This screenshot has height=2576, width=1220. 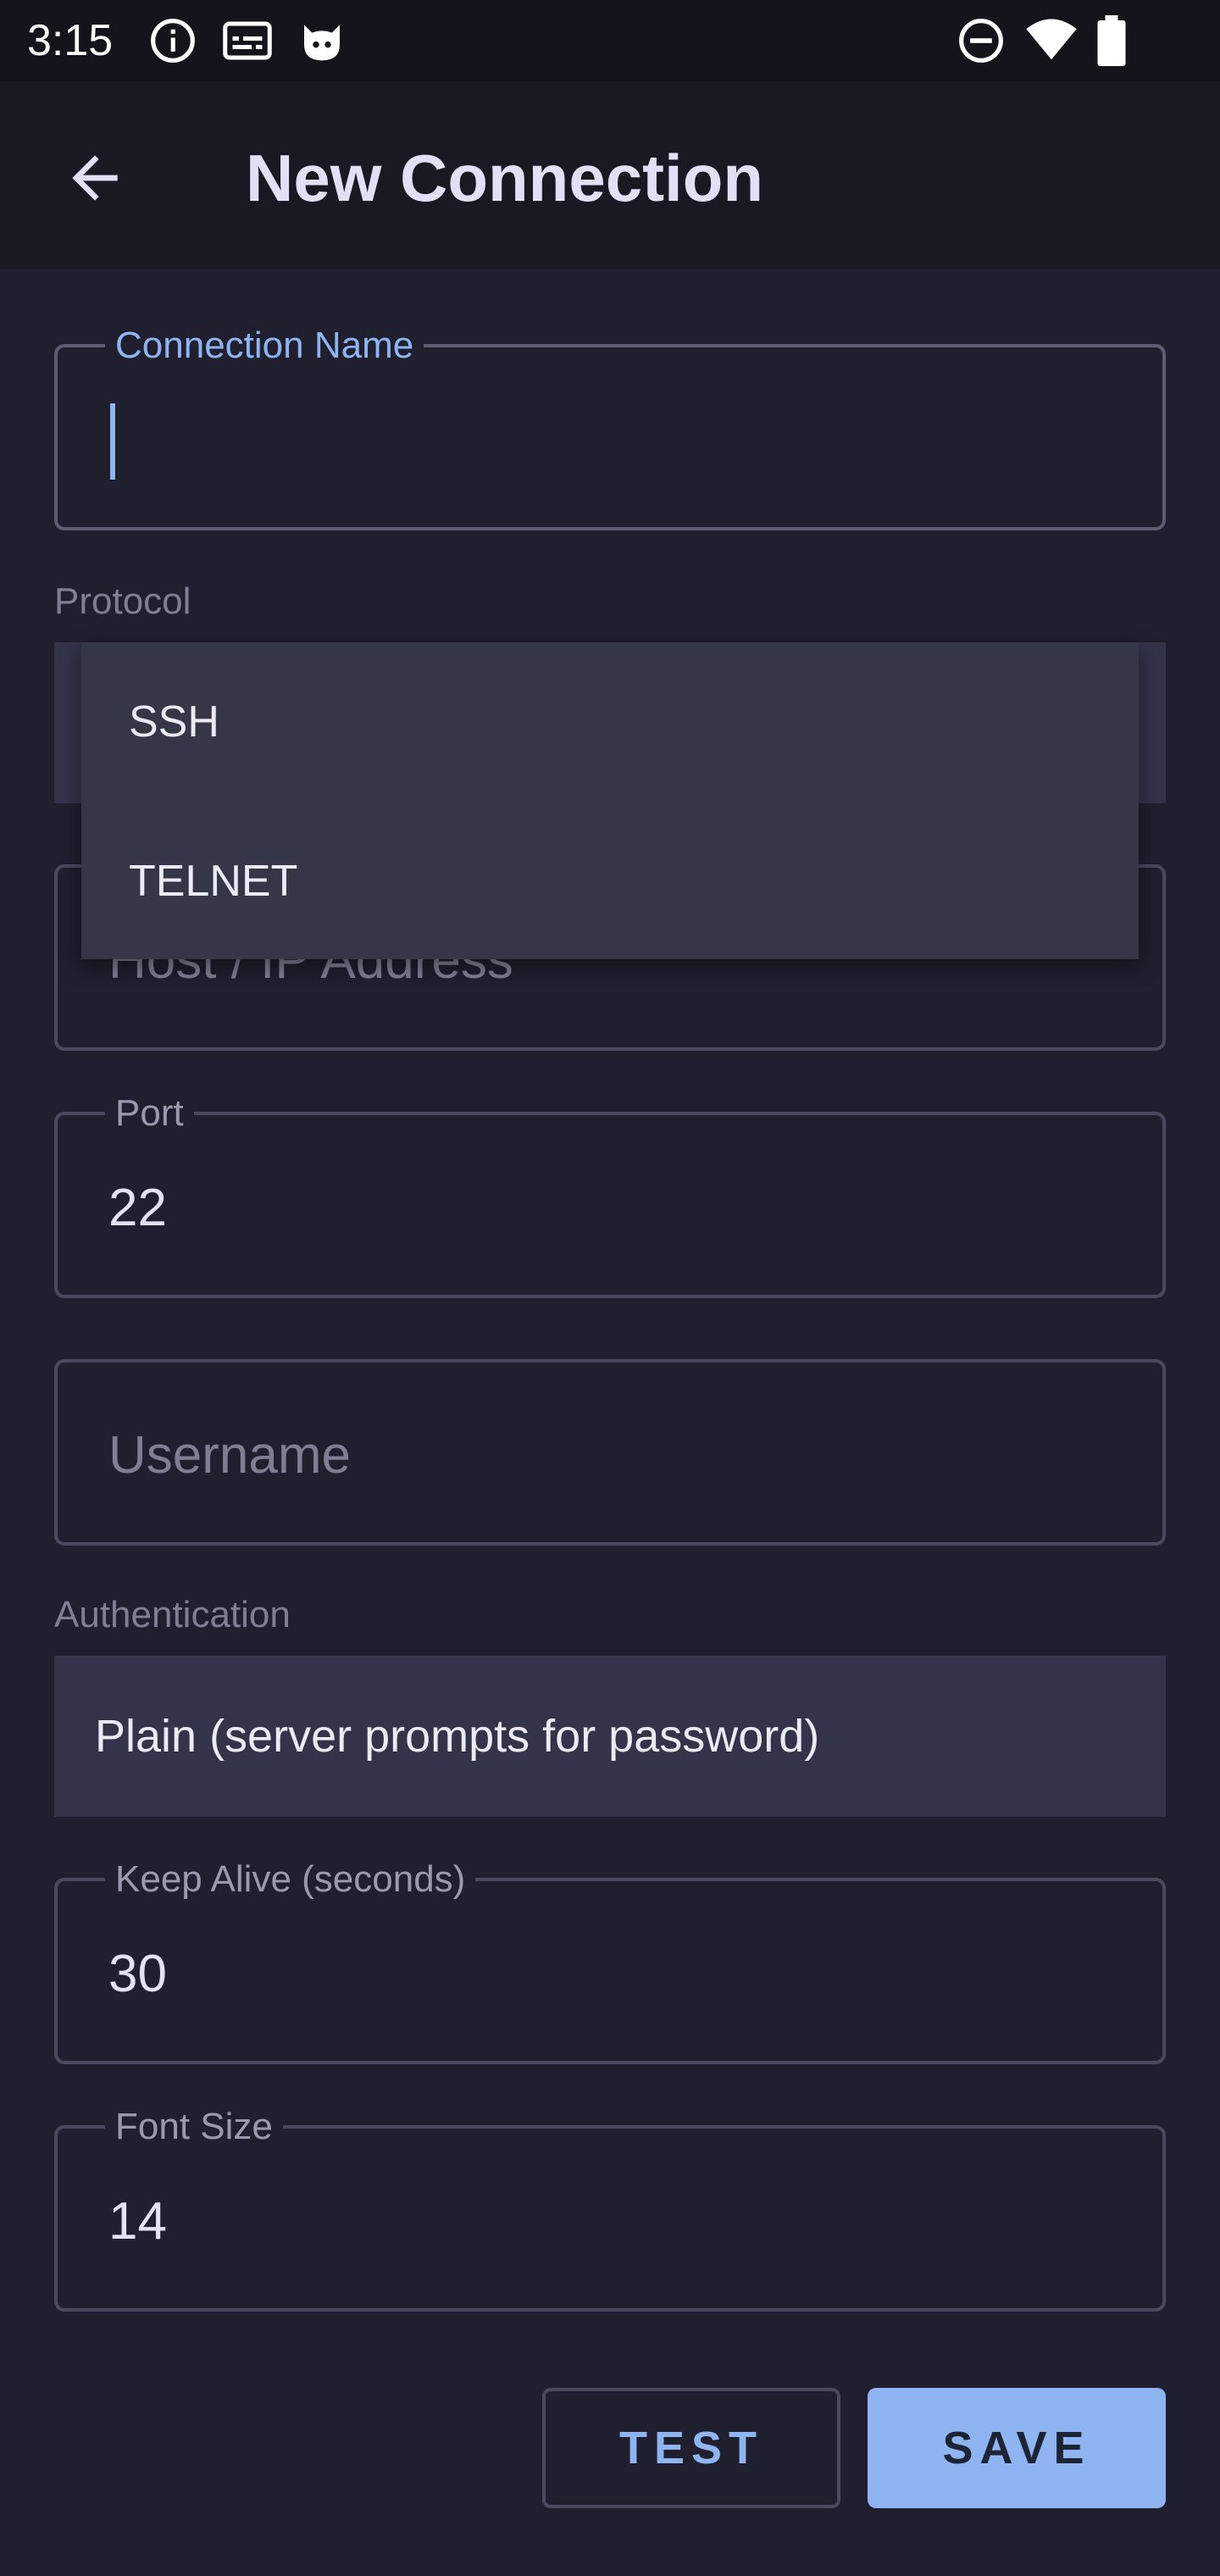 I want to click on battery-icon, so click(x=1111, y=40).